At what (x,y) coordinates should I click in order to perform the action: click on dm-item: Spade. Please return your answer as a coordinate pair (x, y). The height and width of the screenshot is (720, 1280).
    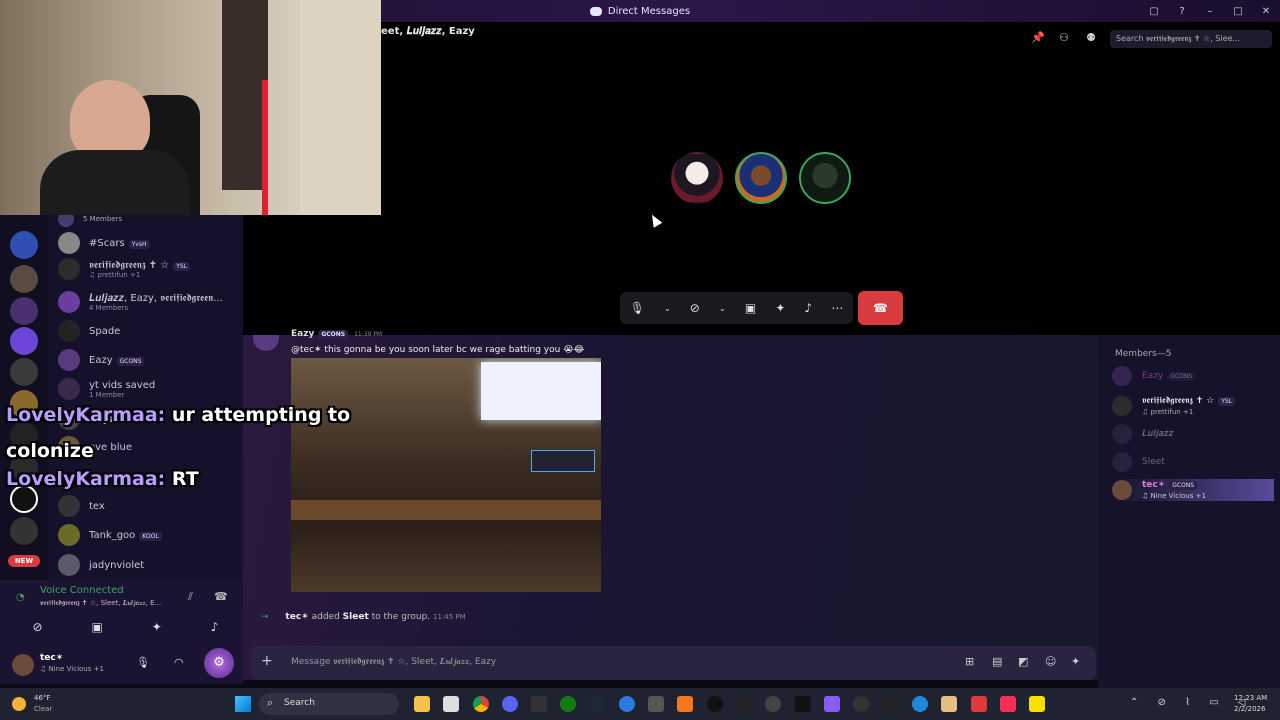
    Looking at the image, I should click on (145, 331).